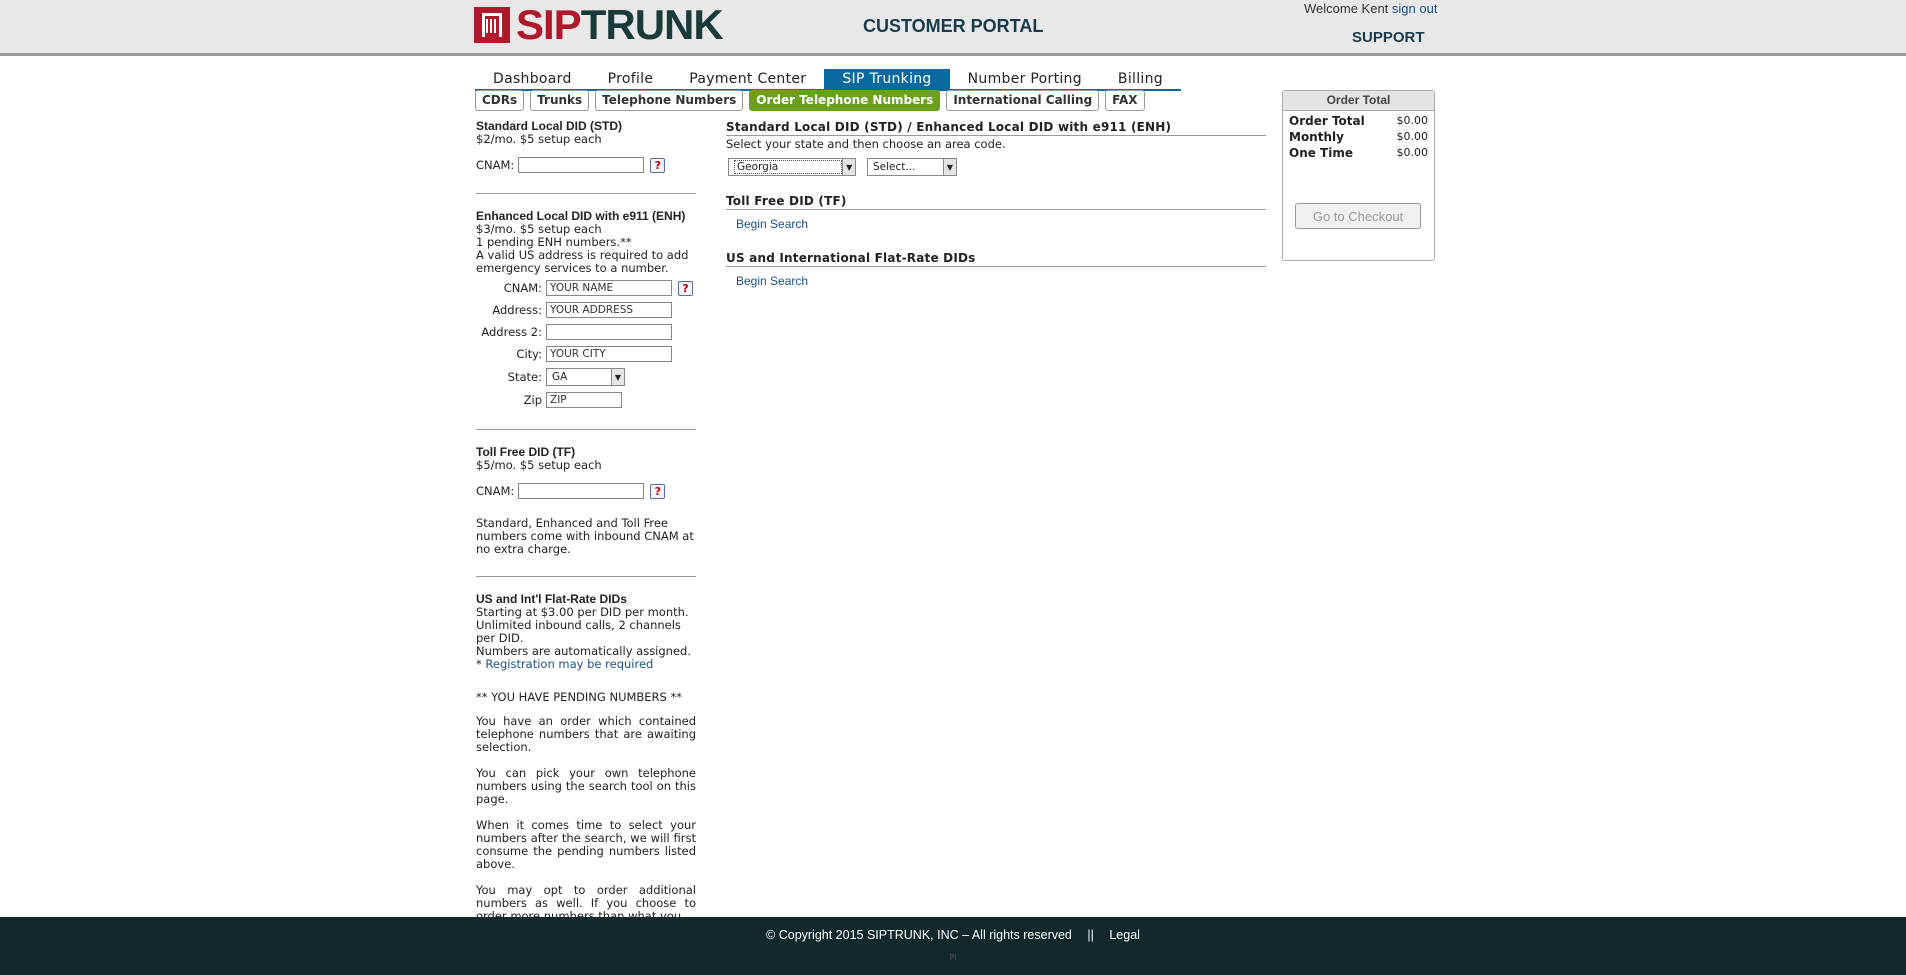 The height and width of the screenshot is (975, 1906). What do you see at coordinates (845, 100) in the screenshot?
I see `subtab-order-telephone-numbers: Order Telephone Numbers` at bounding box center [845, 100].